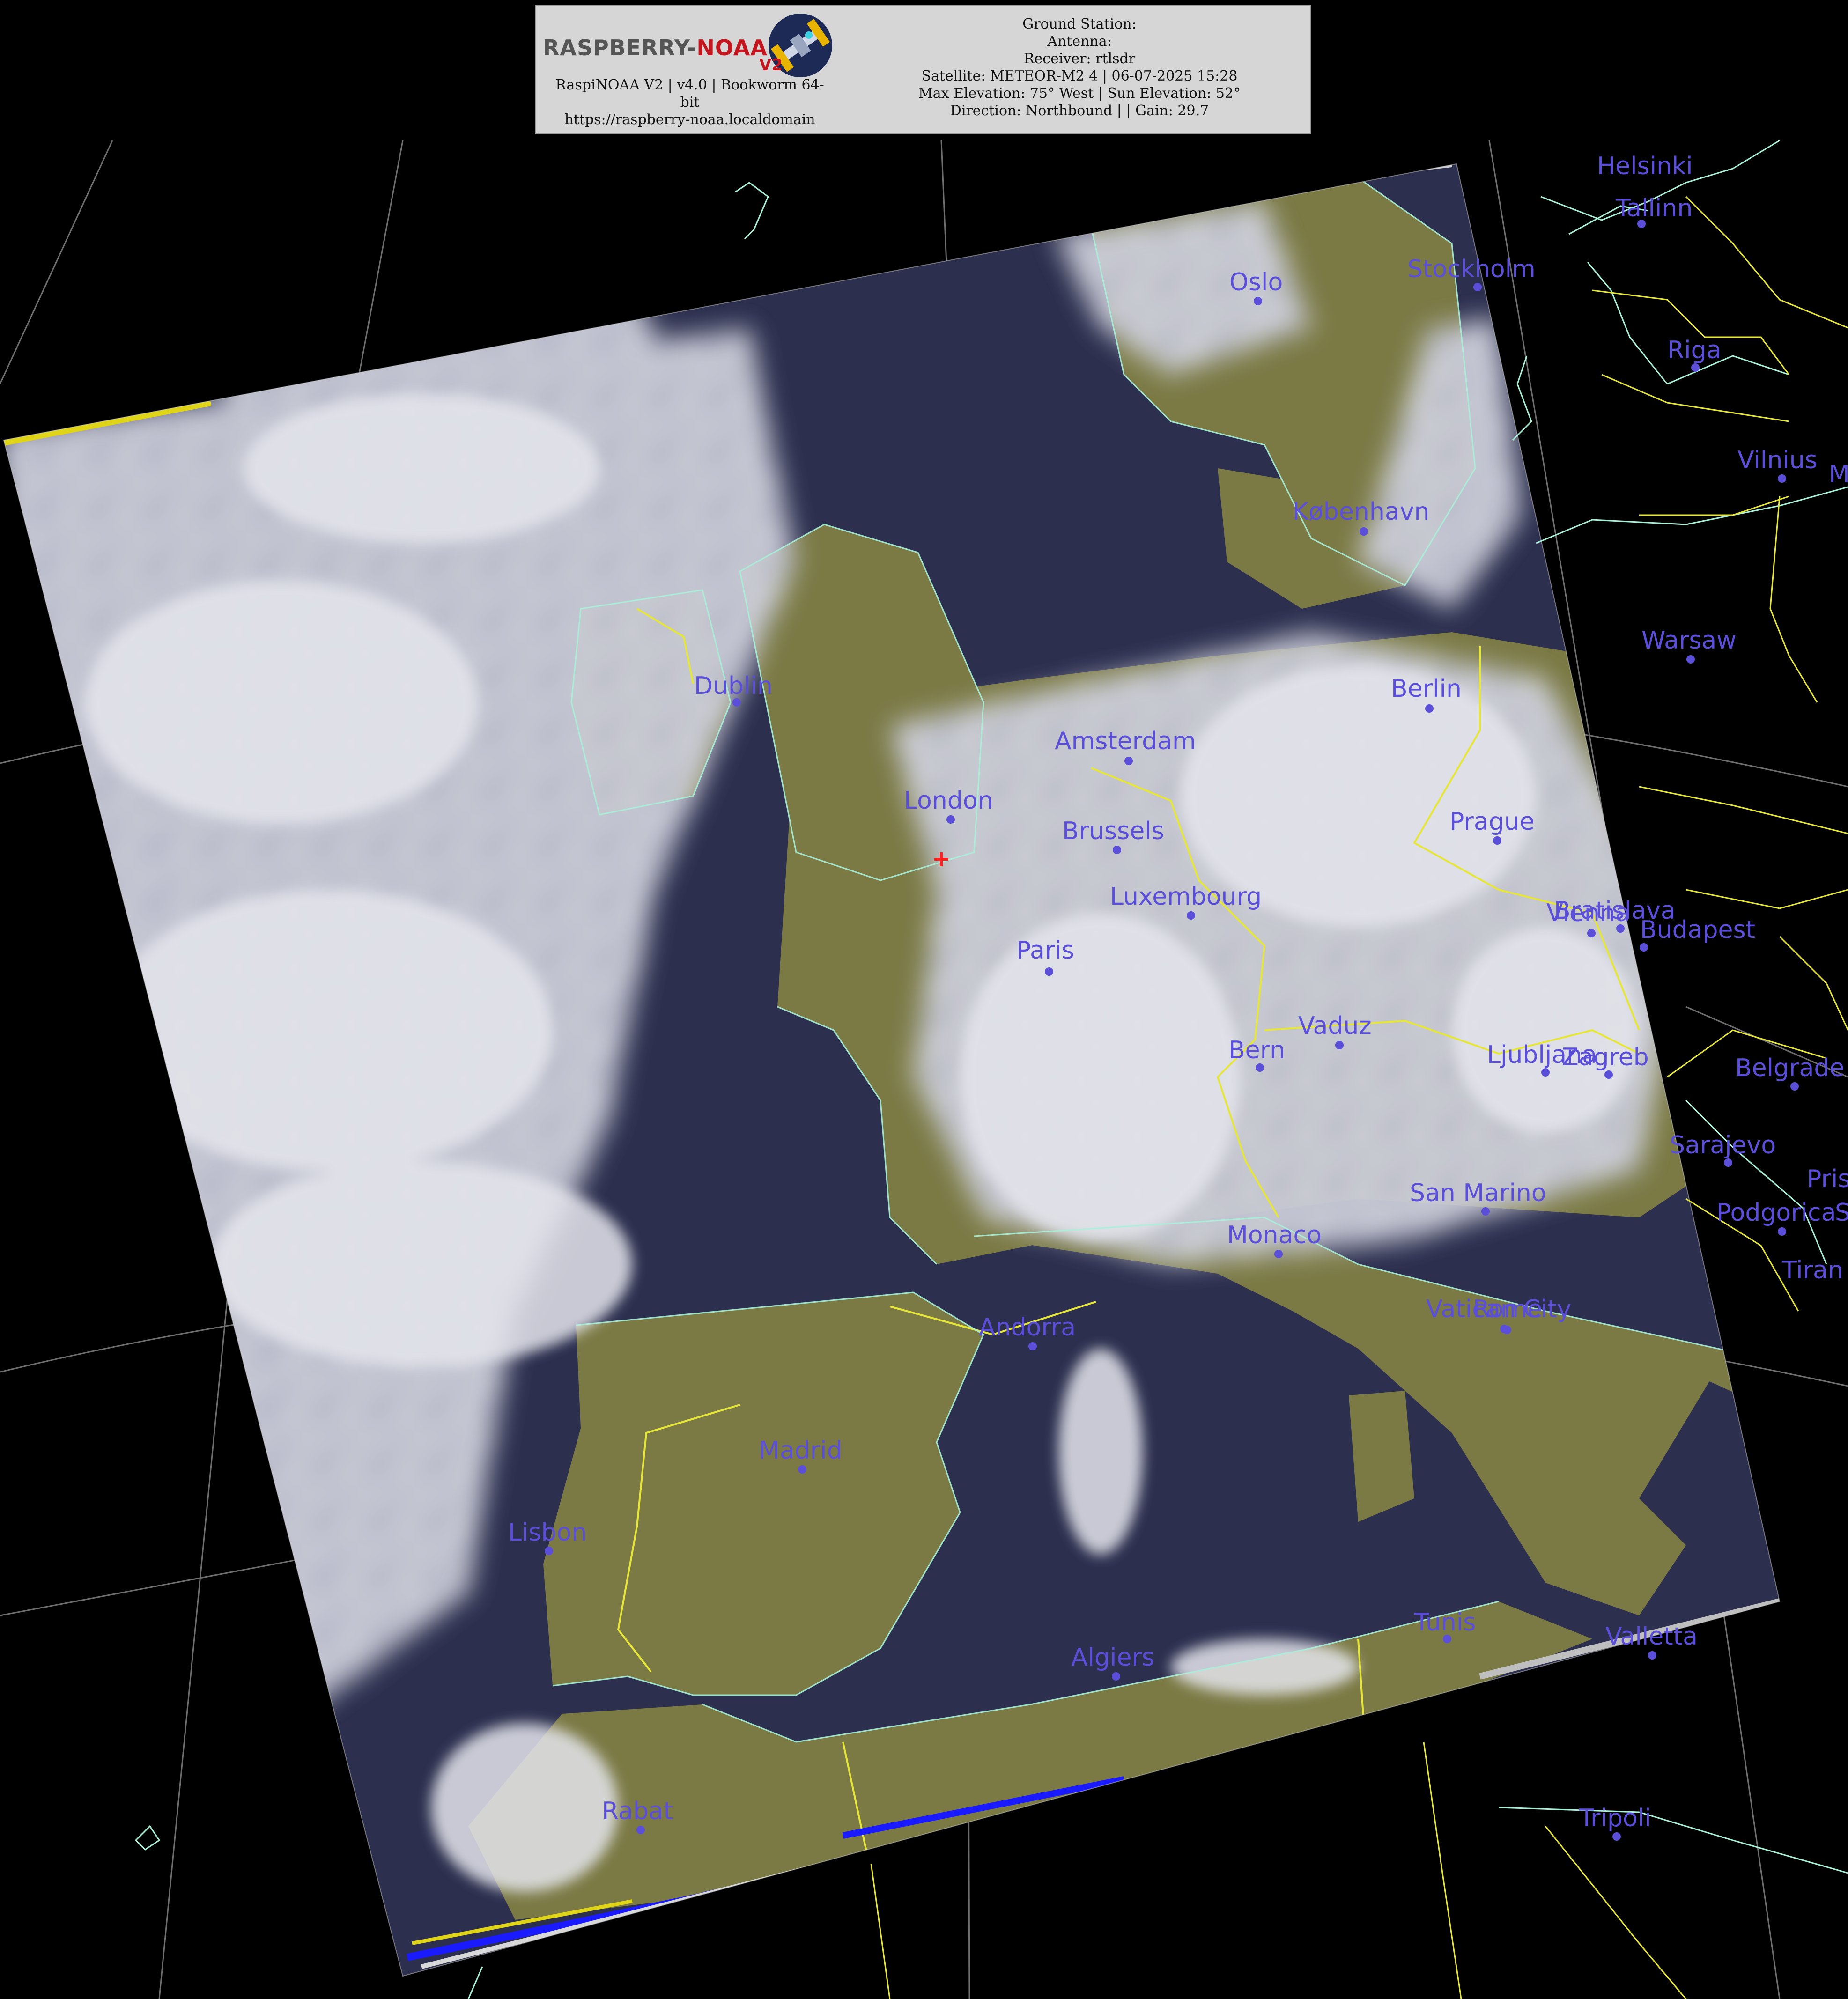  I want to click on city-s: S, so click(1842, 1213).